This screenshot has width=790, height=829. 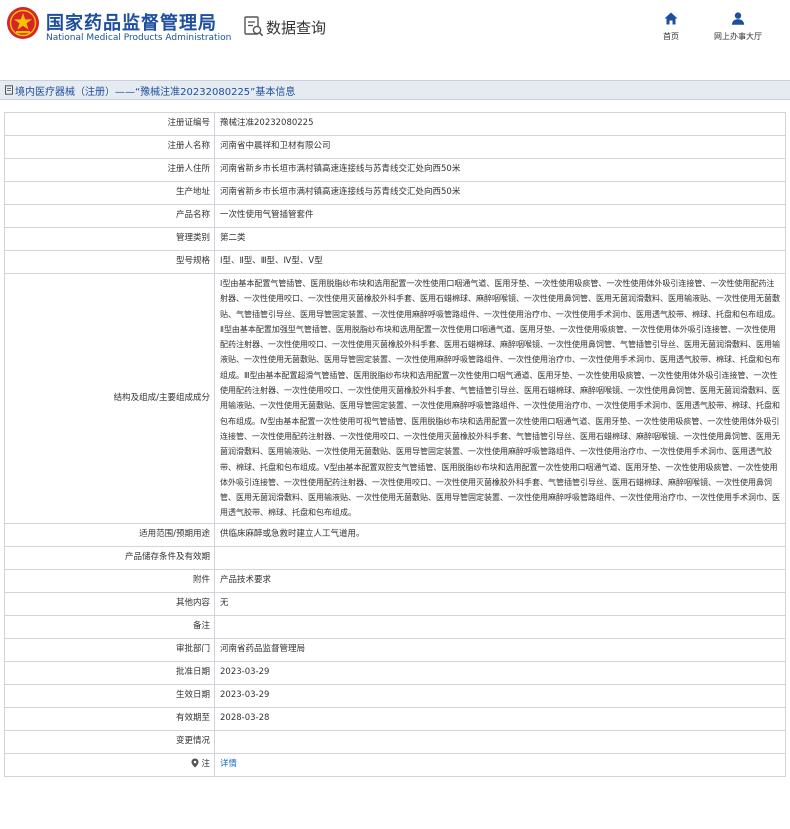 What do you see at coordinates (205, 763) in the screenshot?
I see `field-label: 注` at bounding box center [205, 763].